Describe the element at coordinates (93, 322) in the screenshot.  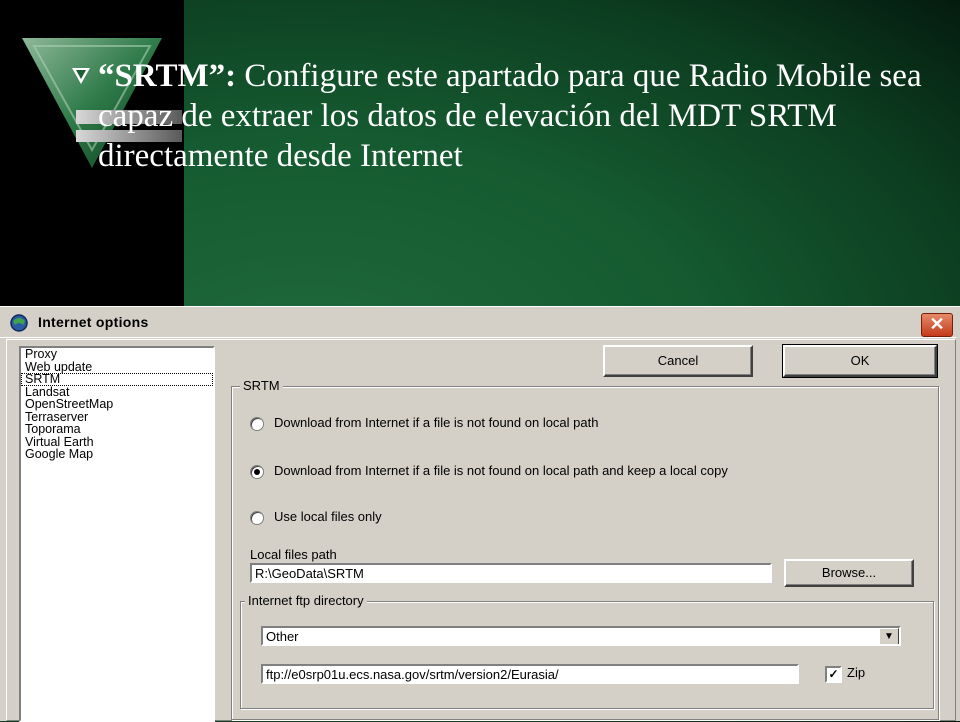
I see `dialog-title: Internet options` at that location.